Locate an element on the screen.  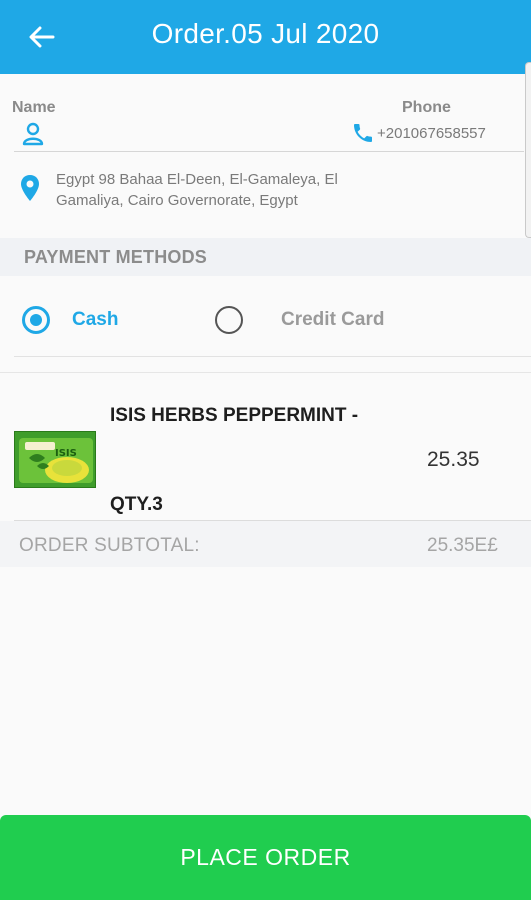
payment-methods-title: PAYMENT METHODS is located at coordinates (116, 257).